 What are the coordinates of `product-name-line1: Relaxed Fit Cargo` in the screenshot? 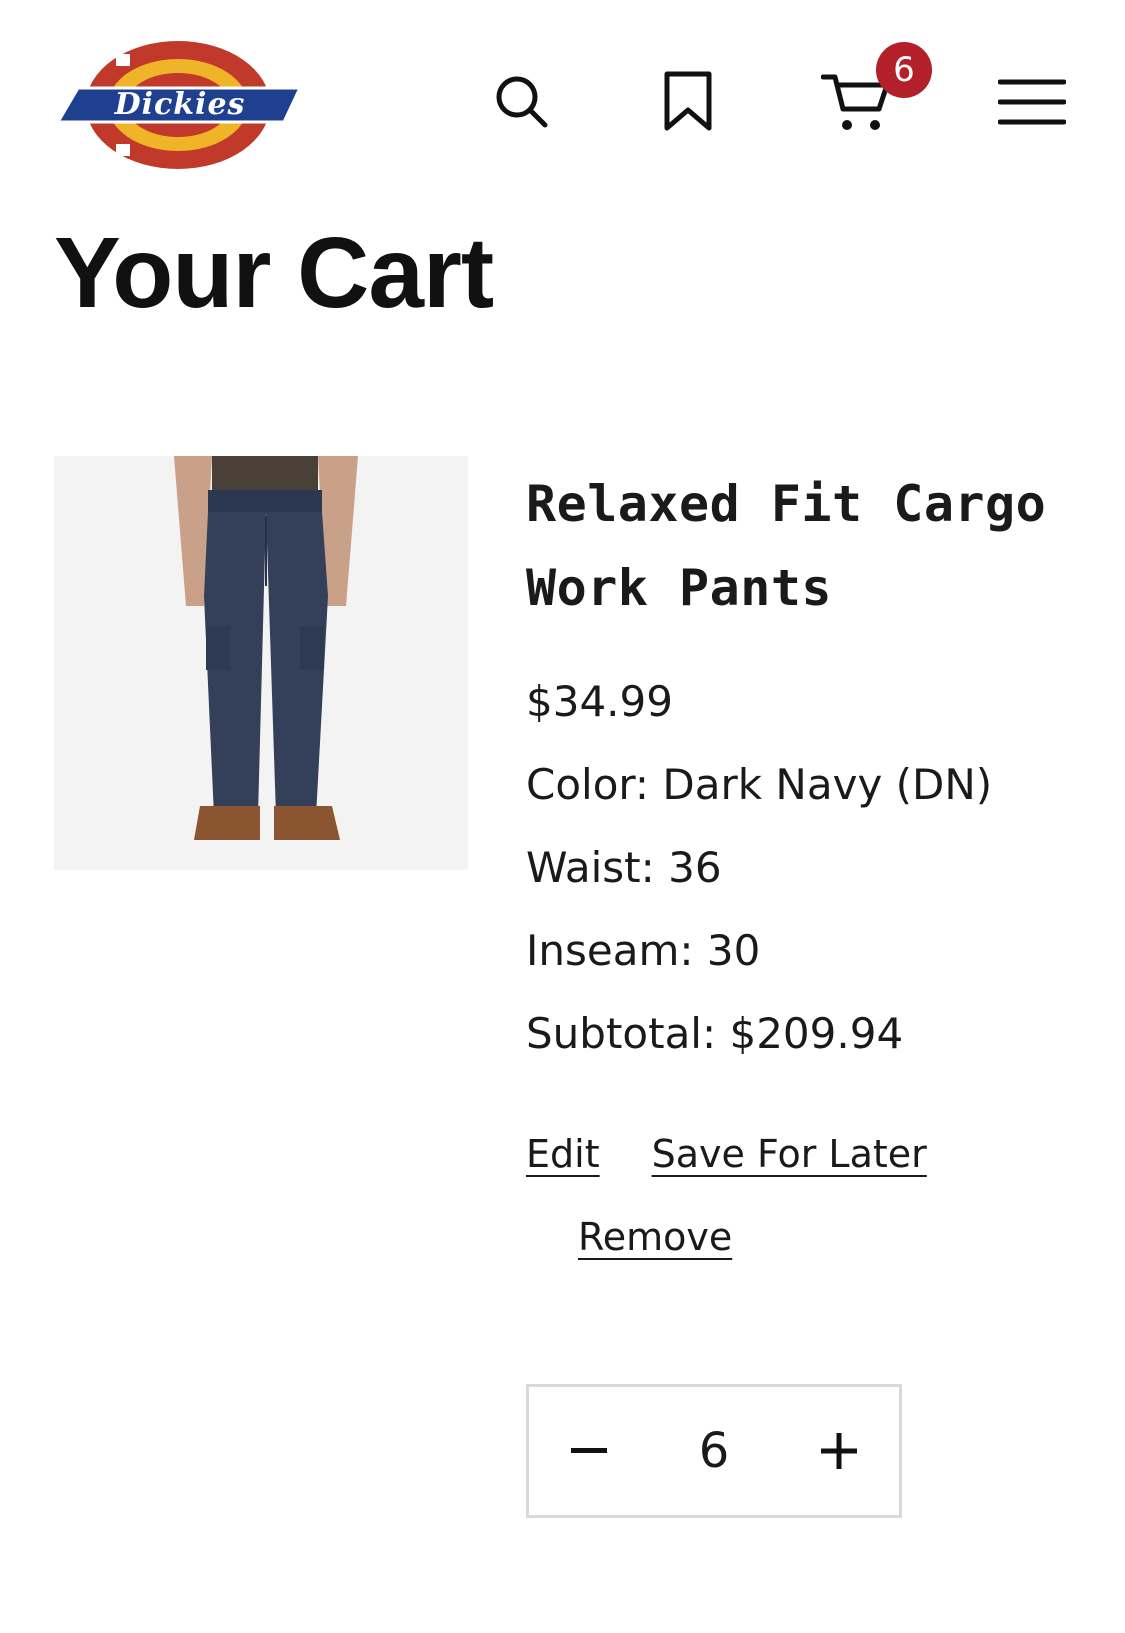 It's located at (786, 504).